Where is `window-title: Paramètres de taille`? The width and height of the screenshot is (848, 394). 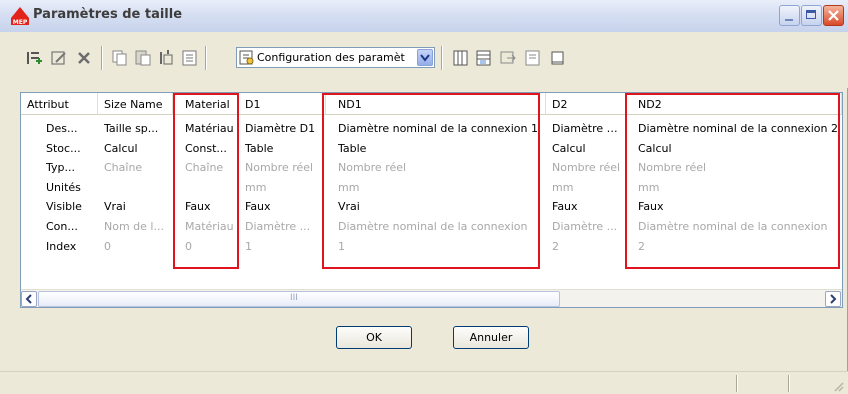
window-title: Paramètres de taille is located at coordinates (108, 14).